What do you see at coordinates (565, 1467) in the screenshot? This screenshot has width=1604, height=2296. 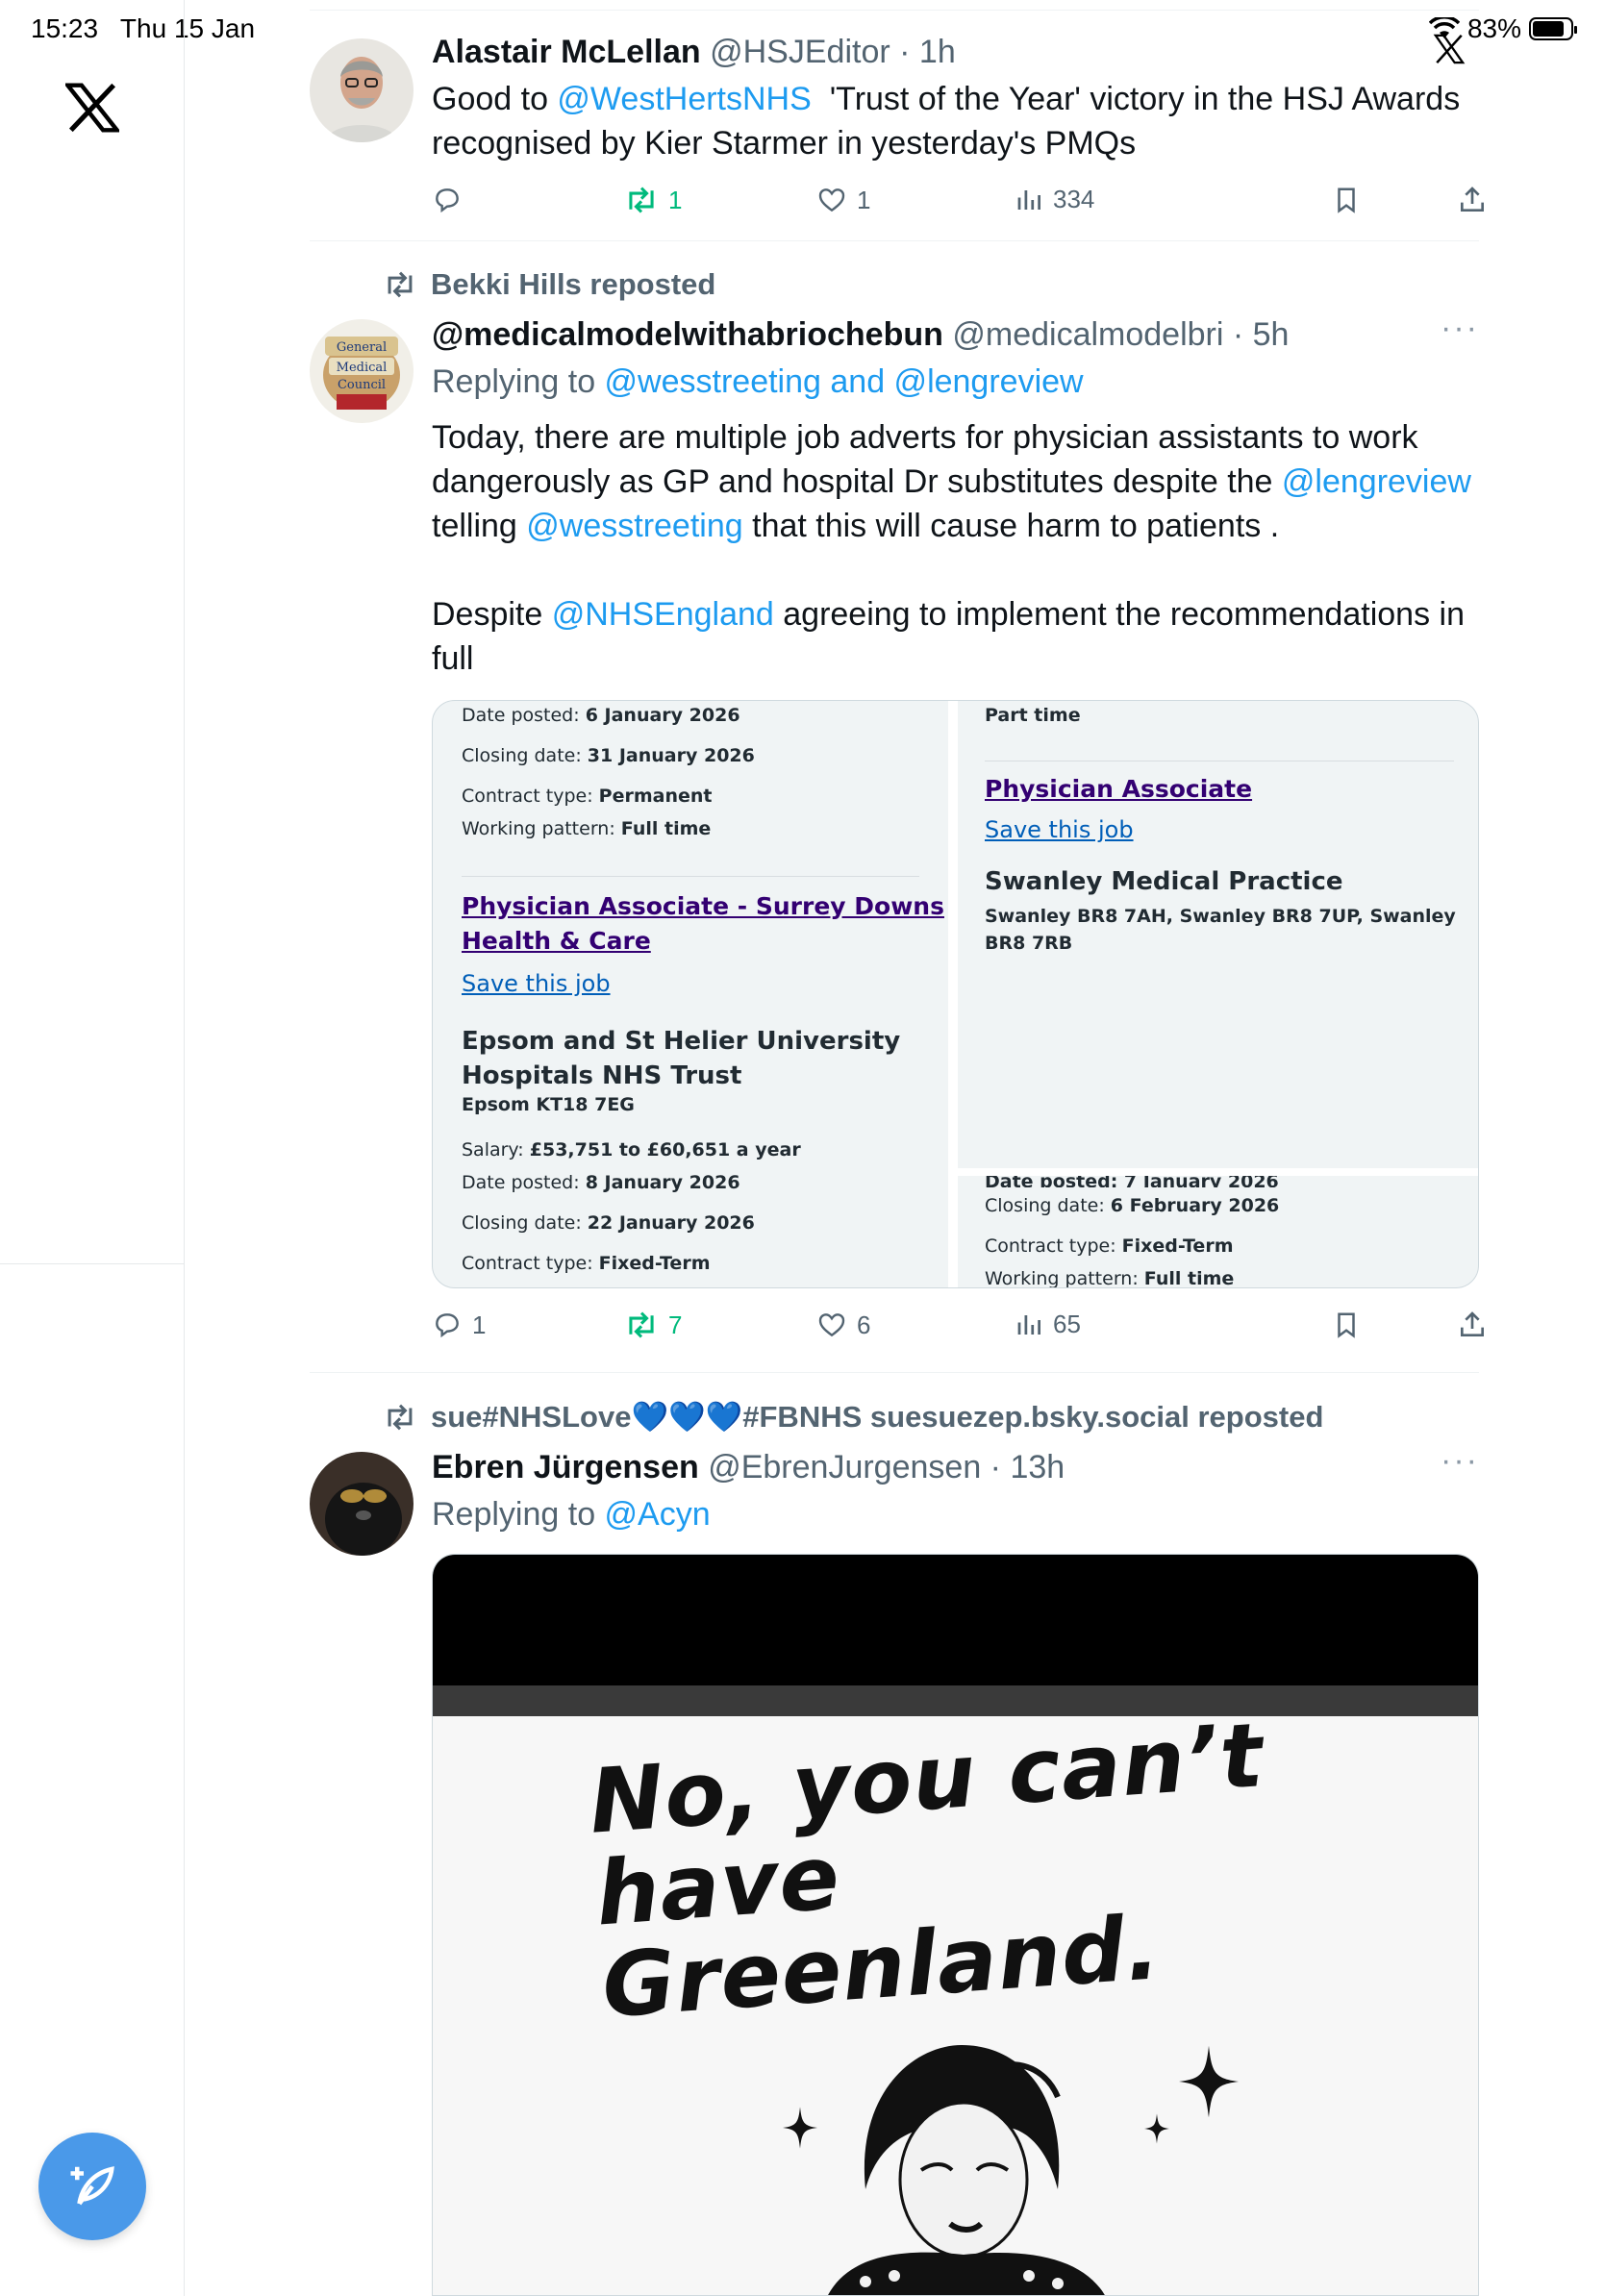 I see `author-name: Ebren Jürgensen` at bounding box center [565, 1467].